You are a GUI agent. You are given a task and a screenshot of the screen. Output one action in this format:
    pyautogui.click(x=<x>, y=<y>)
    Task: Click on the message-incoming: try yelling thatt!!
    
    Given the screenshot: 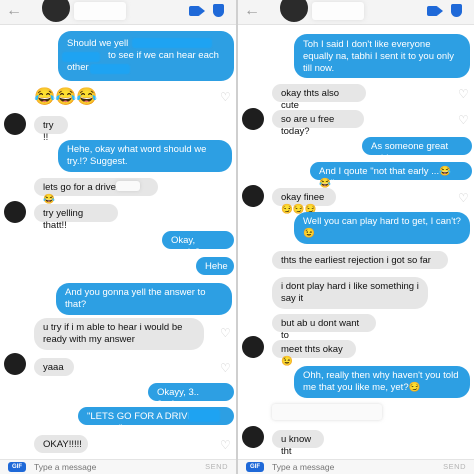 What is the action you would take?
    pyautogui.click(x=76, y=217)
    